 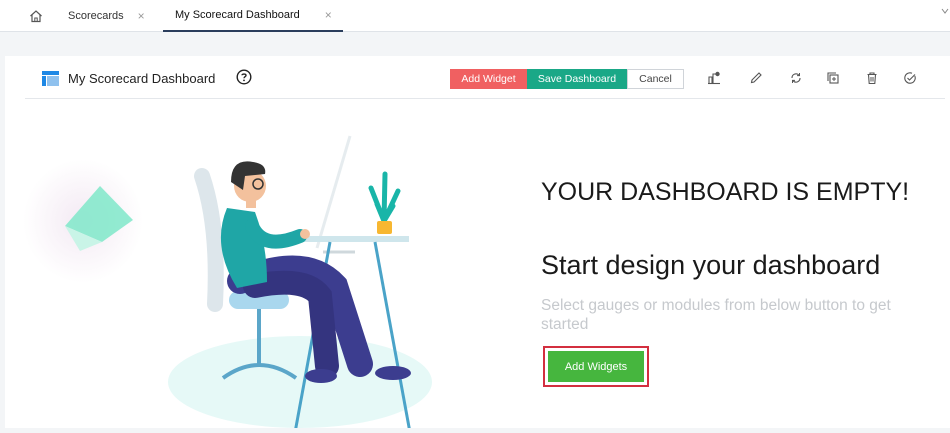 I want to click on settings-check-icon, so click(x=910, y=78).